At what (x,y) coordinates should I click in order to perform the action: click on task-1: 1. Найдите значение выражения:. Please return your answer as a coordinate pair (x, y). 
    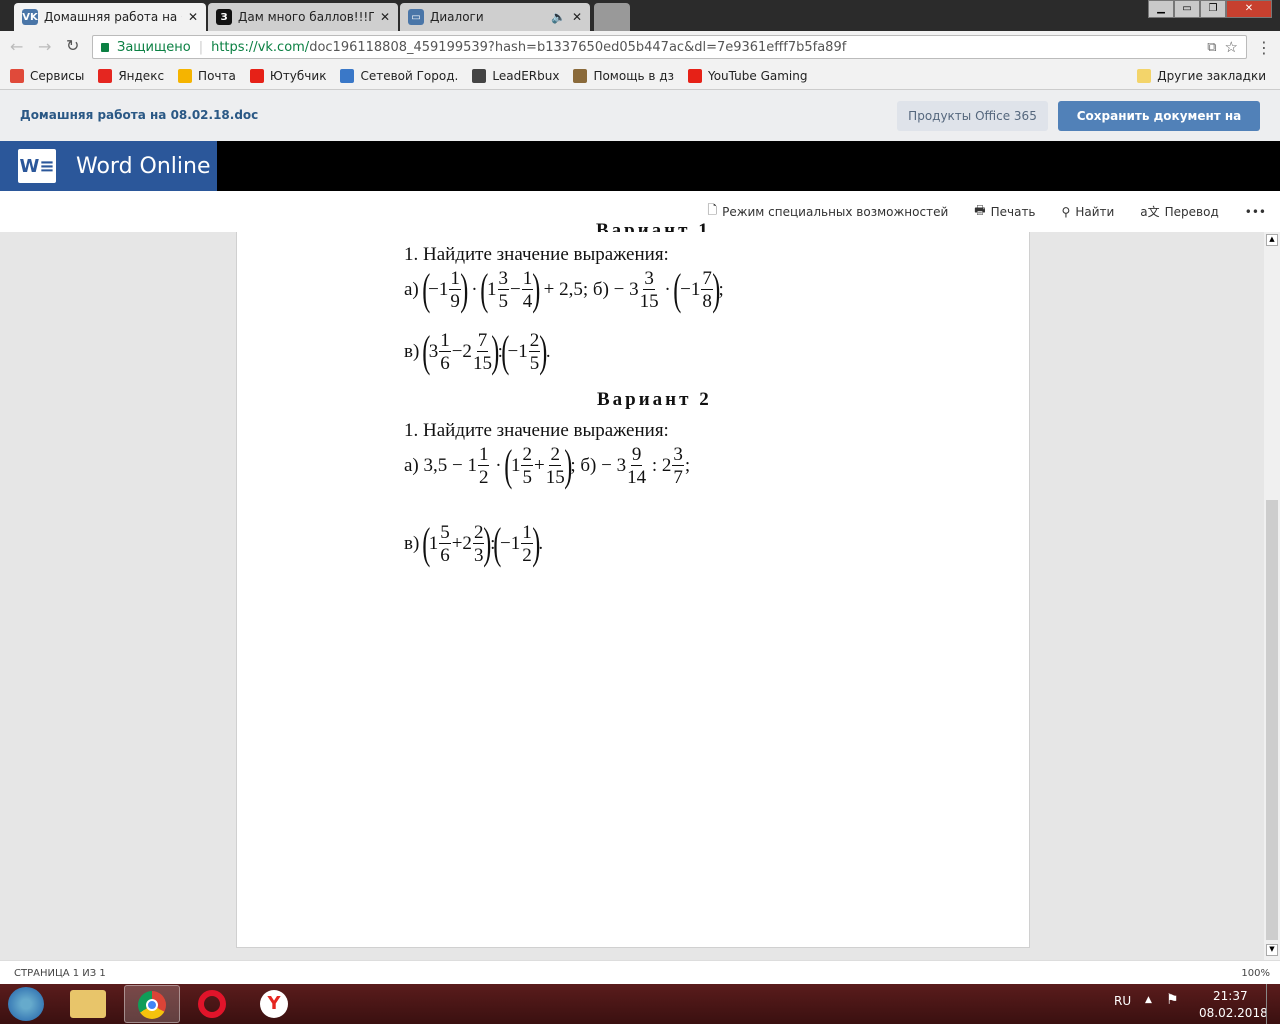
    Looking at the image, I should click on (536, 254).